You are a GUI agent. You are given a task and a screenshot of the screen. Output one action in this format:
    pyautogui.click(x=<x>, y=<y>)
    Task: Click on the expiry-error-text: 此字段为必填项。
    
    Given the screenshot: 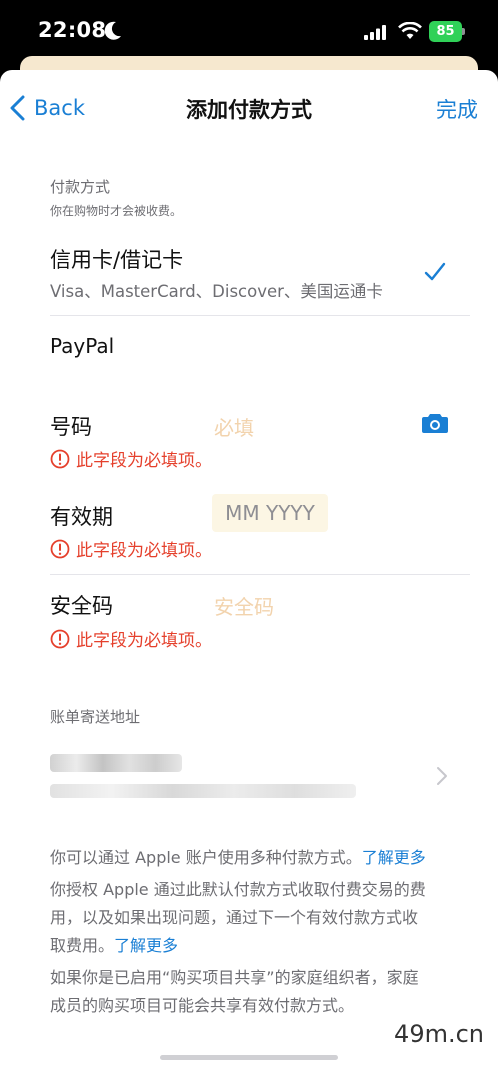 What is the action you would take?
    pyautogui.click(x=144, y=551)
    